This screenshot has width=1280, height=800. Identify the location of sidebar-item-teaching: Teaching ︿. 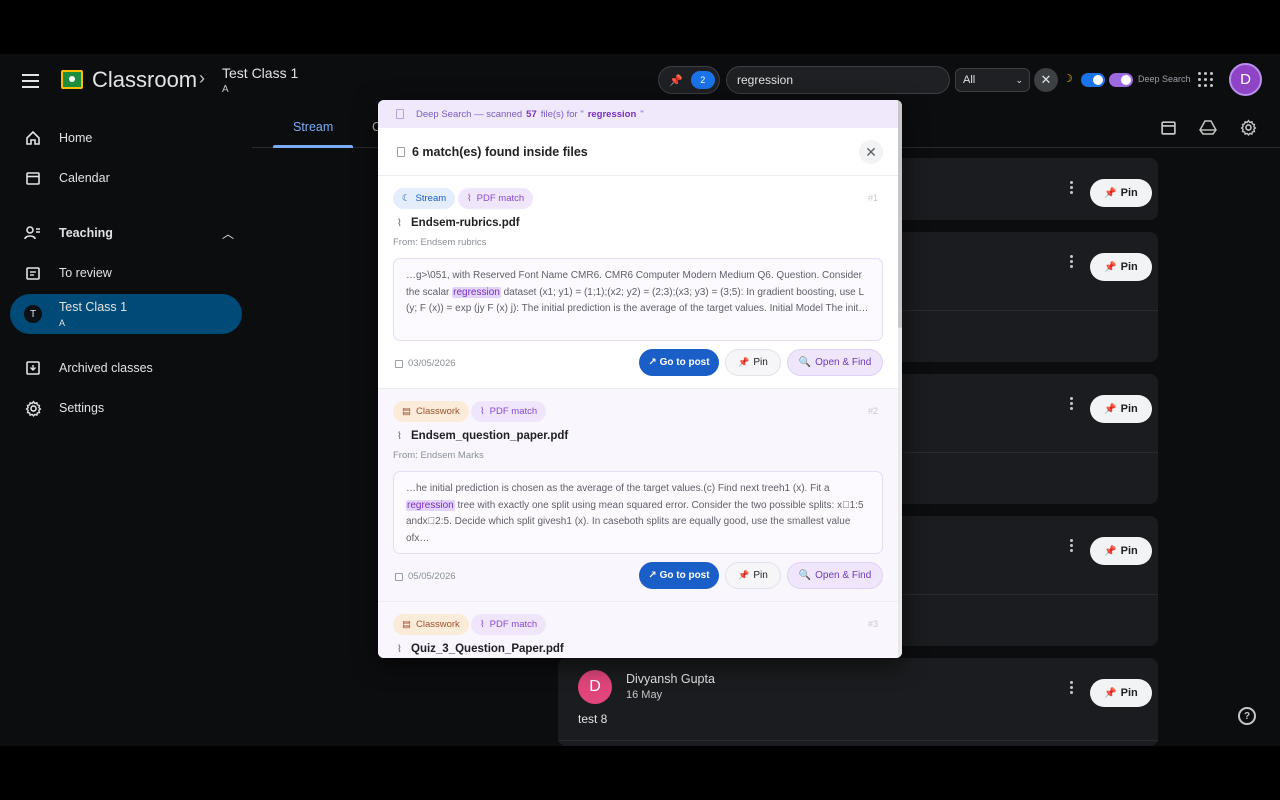
(126, 233).